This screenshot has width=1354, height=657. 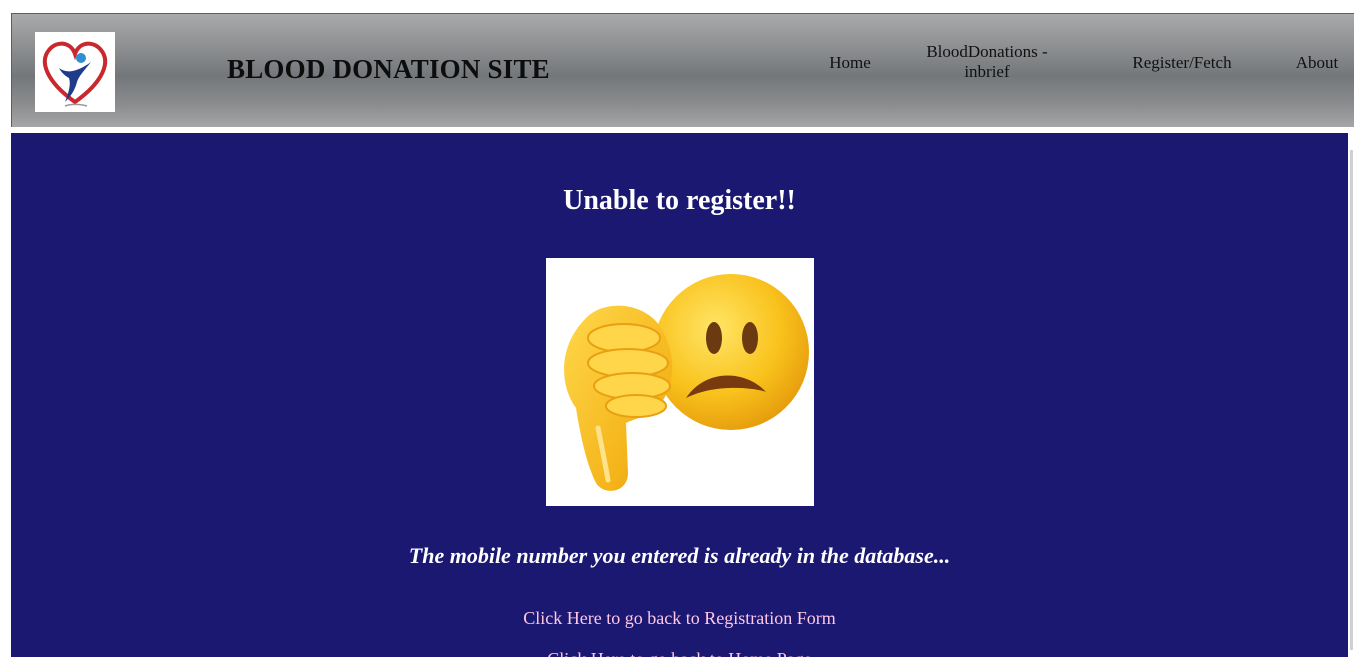 I want to click on nav-about-link: About, so click(x=1317, y=63).